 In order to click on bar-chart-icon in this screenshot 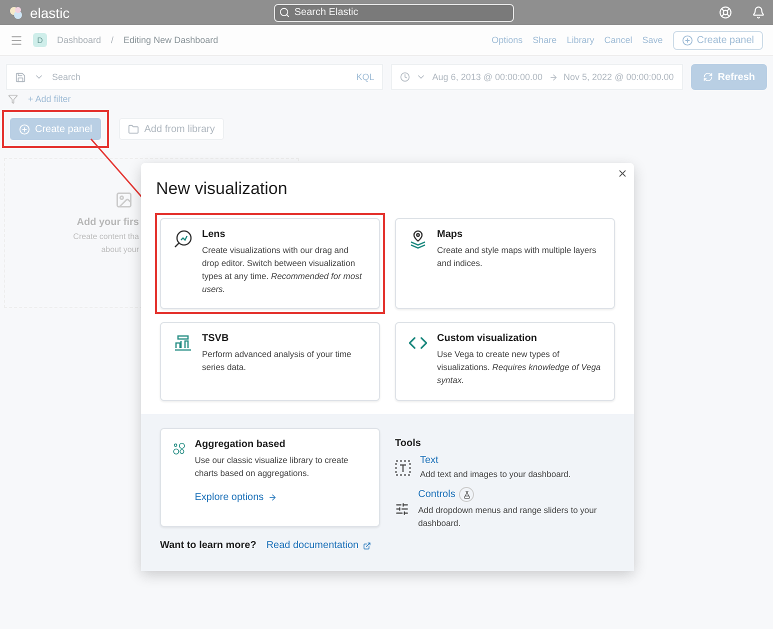, I will do `click(183, 343)`.